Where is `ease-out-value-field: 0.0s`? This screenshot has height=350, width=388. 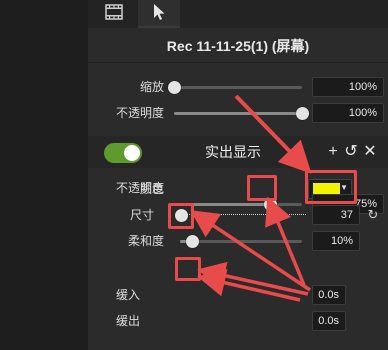 ease-out-value-field: 0.0s is located at coordinates (329, 321).